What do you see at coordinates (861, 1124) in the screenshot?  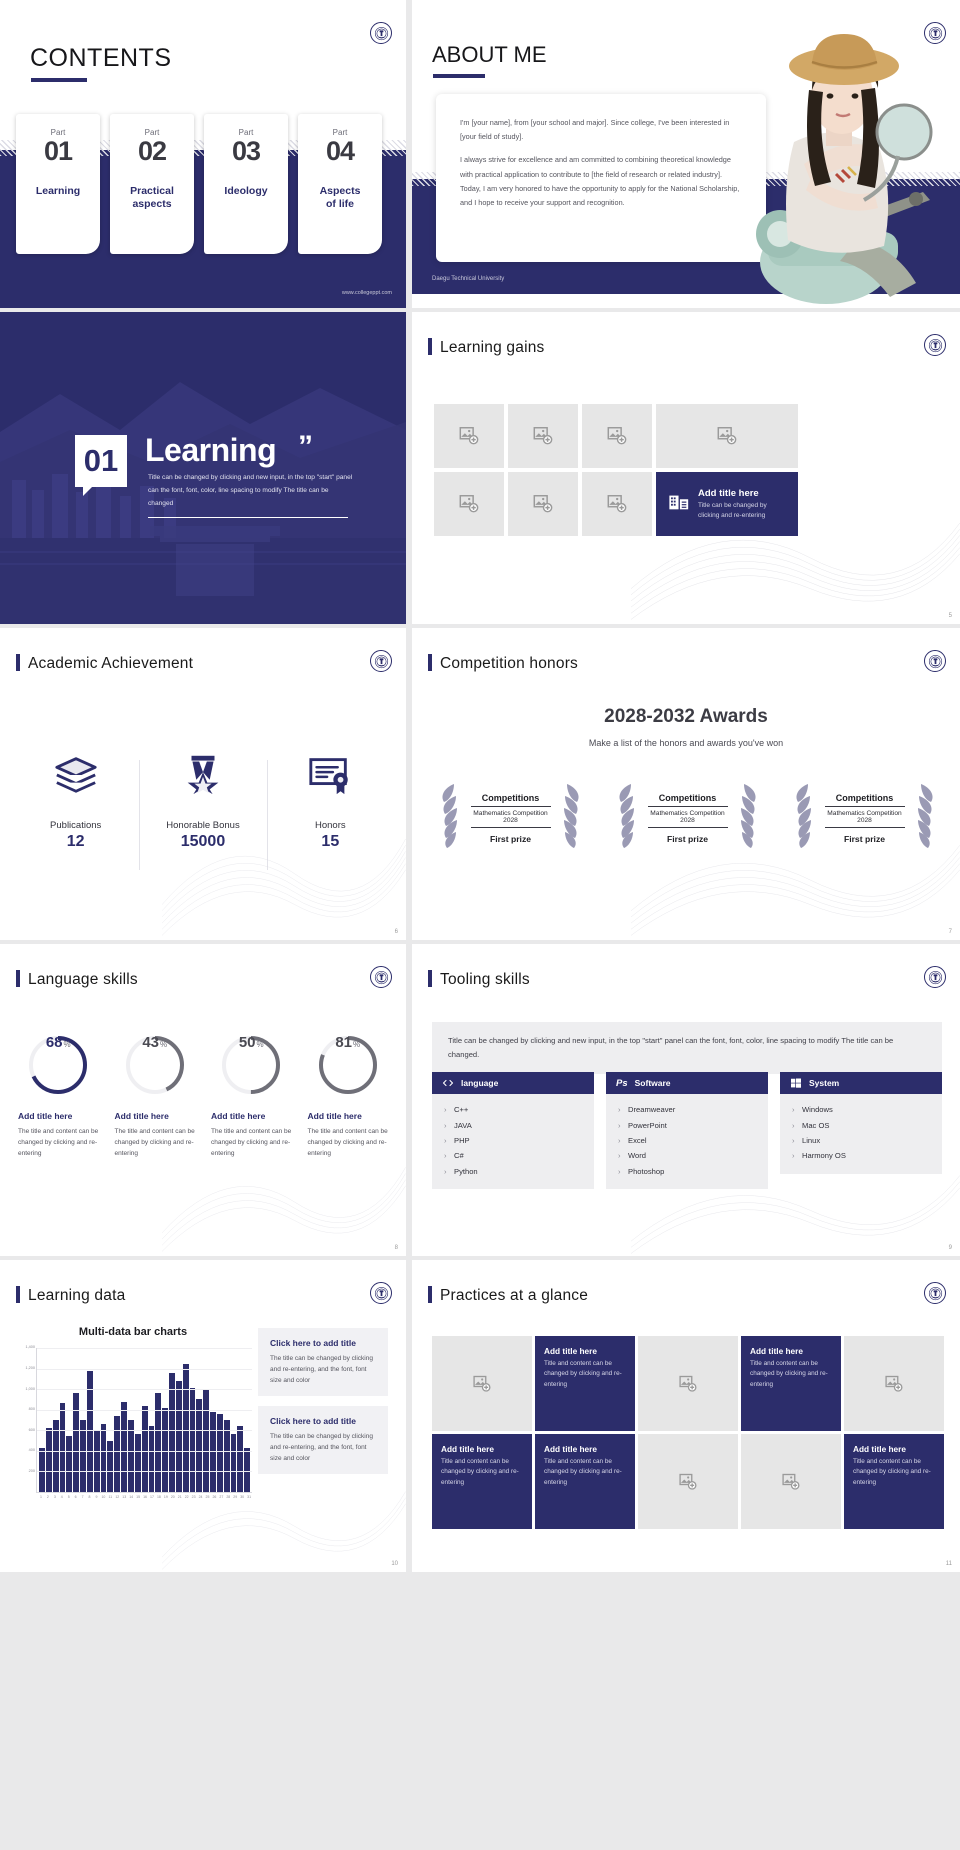 I see `list-item: Mac OS` at bounding box center [861, 1124].